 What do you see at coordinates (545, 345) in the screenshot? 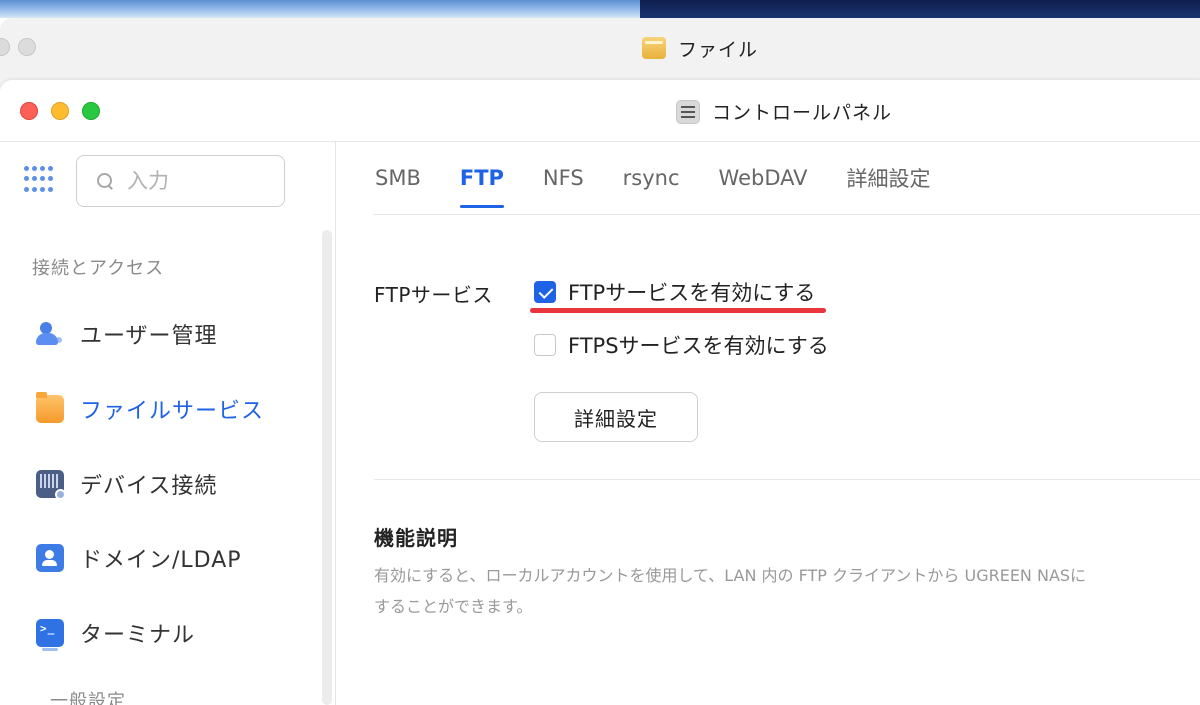
I see `enable-ftps-checkbox` at bounding box center [545, 345].